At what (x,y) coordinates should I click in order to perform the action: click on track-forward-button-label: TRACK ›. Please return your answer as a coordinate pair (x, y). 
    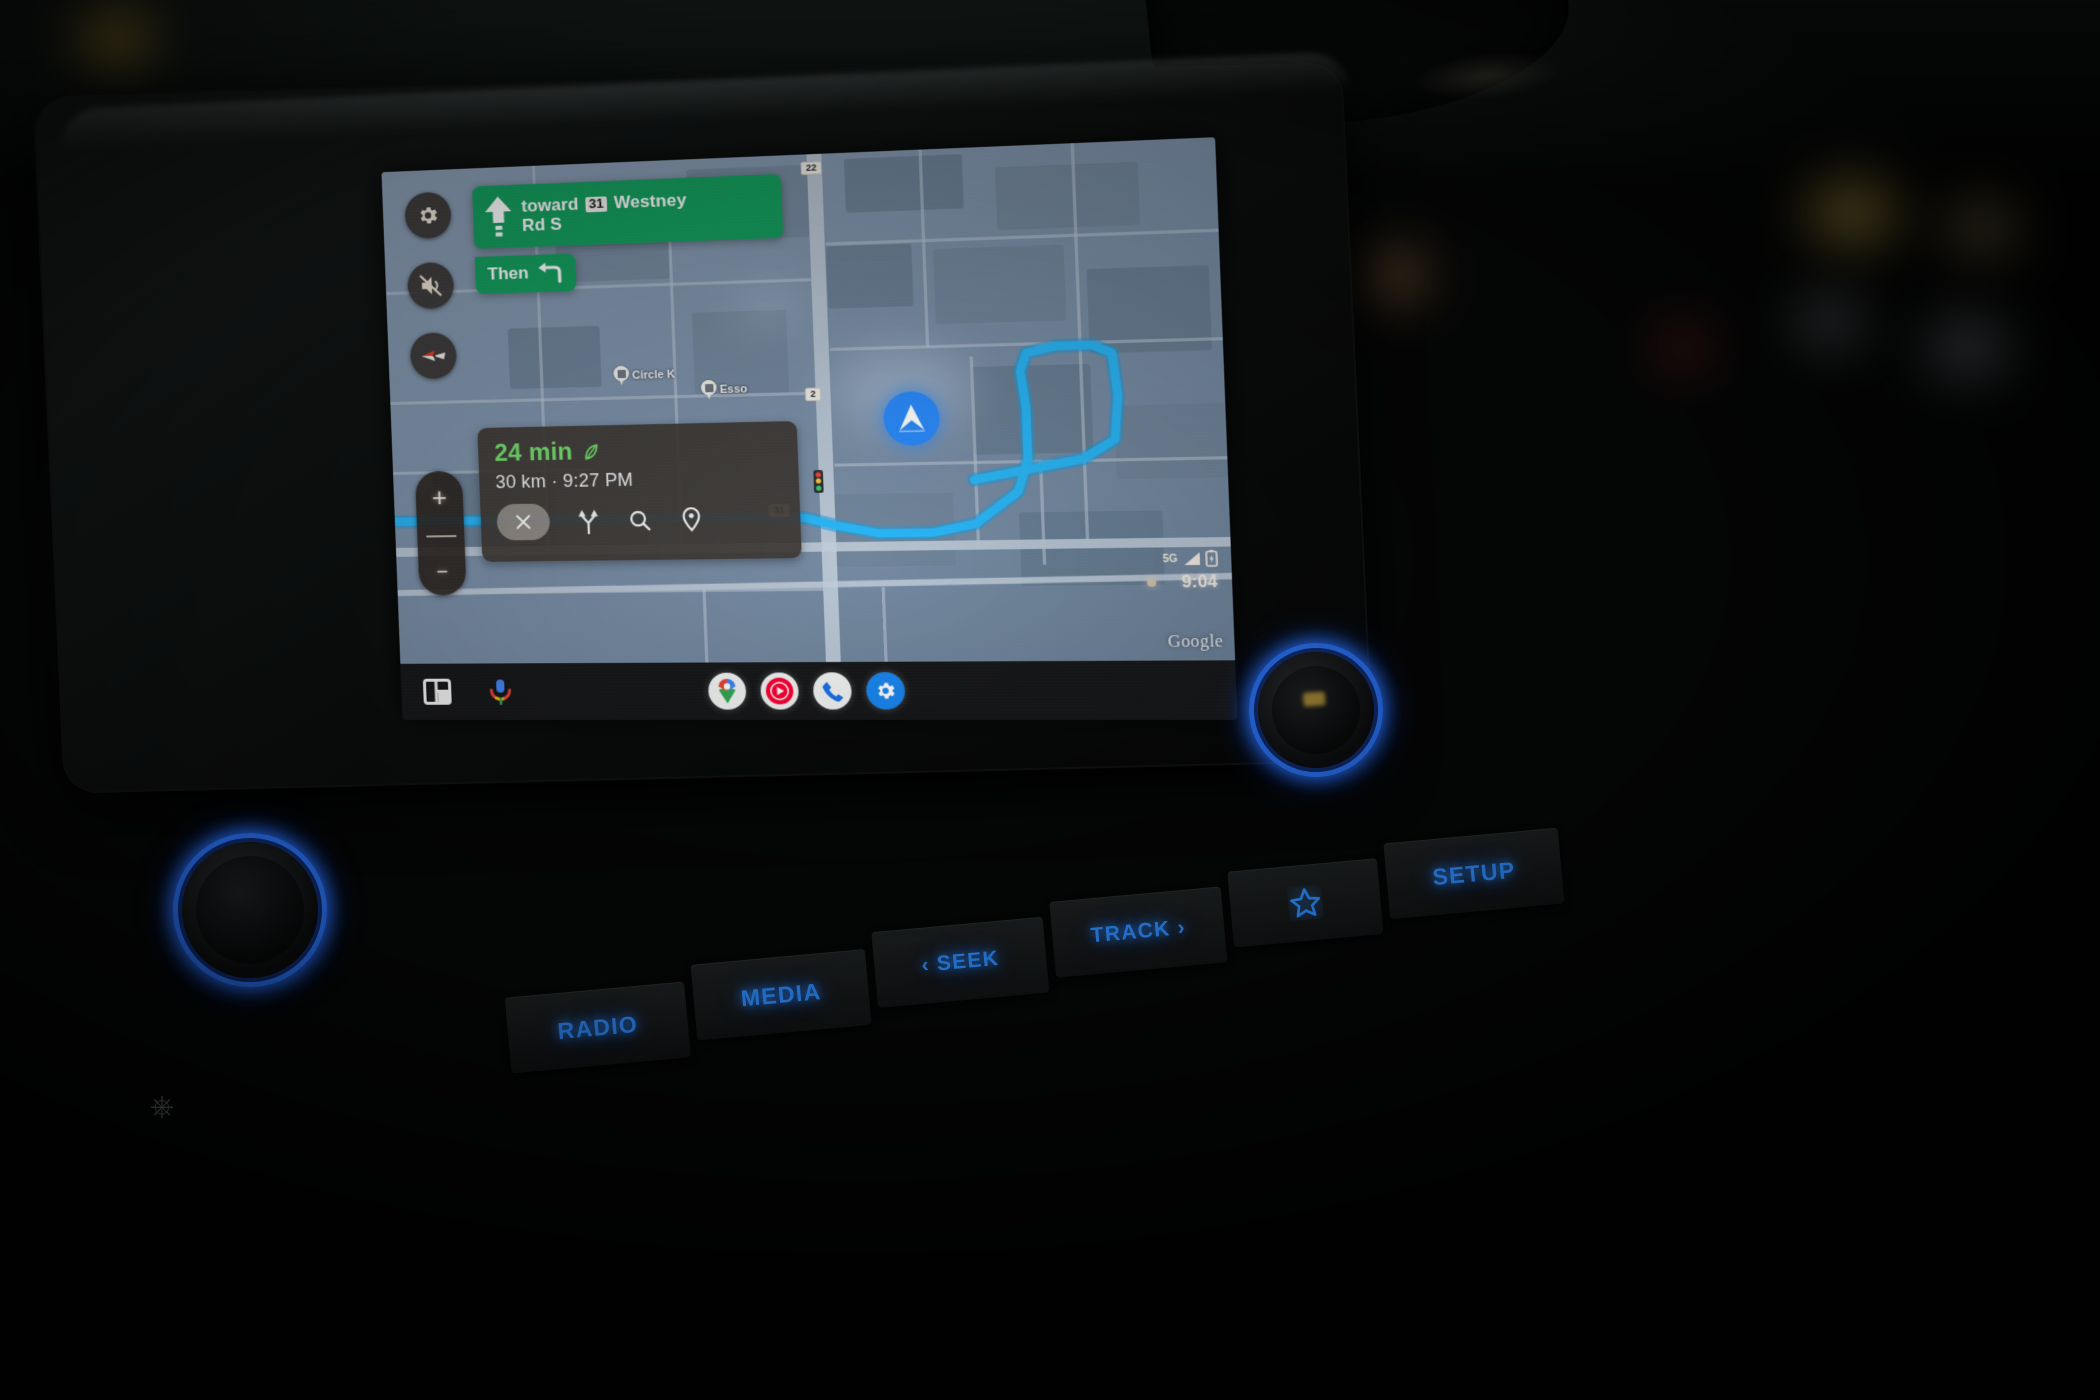
    Looking at the image, I should click on (1138, 931).